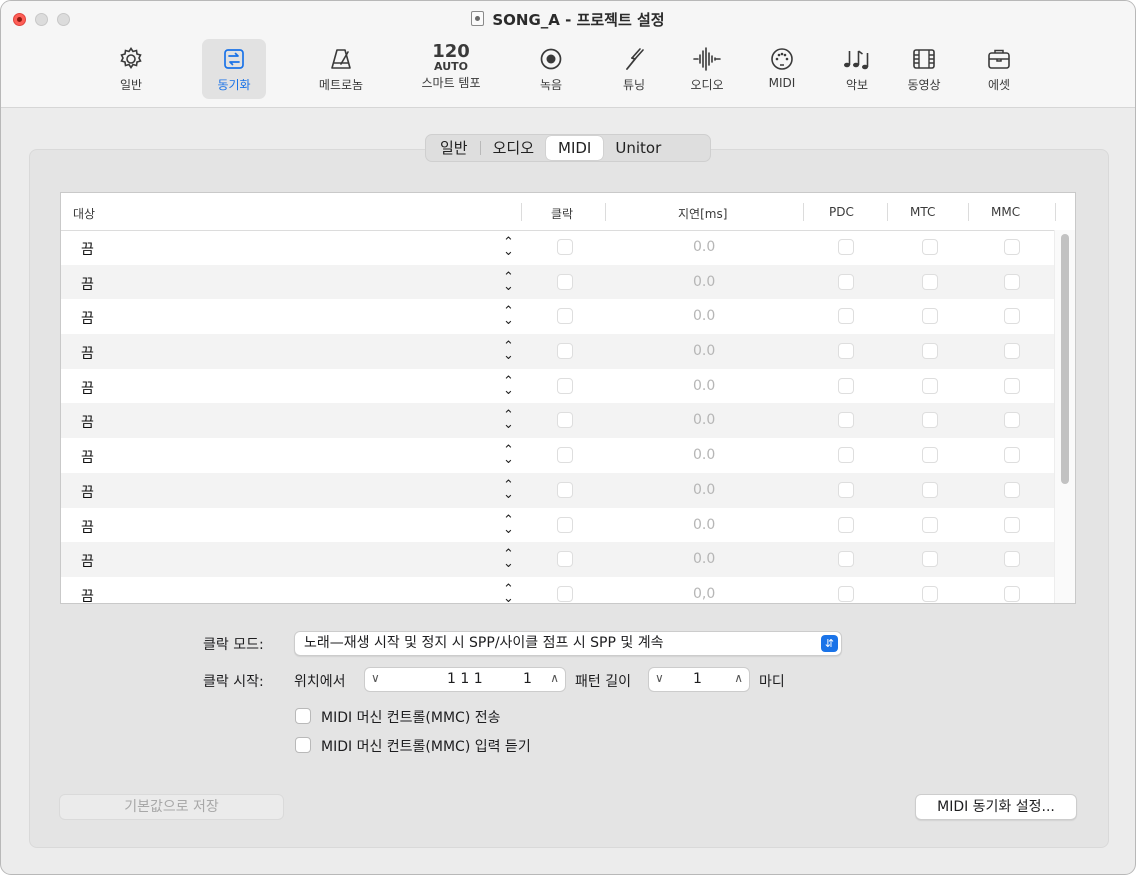  Describe the element at coordinates (841, 212) in the screenshot. I see `header-pdc: PDC` at that location.